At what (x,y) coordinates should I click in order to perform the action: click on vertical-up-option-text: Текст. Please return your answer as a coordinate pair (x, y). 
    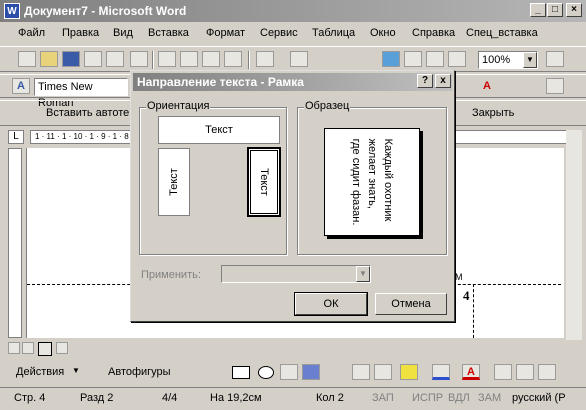
    Looking at the image, I should click on (174, 182).